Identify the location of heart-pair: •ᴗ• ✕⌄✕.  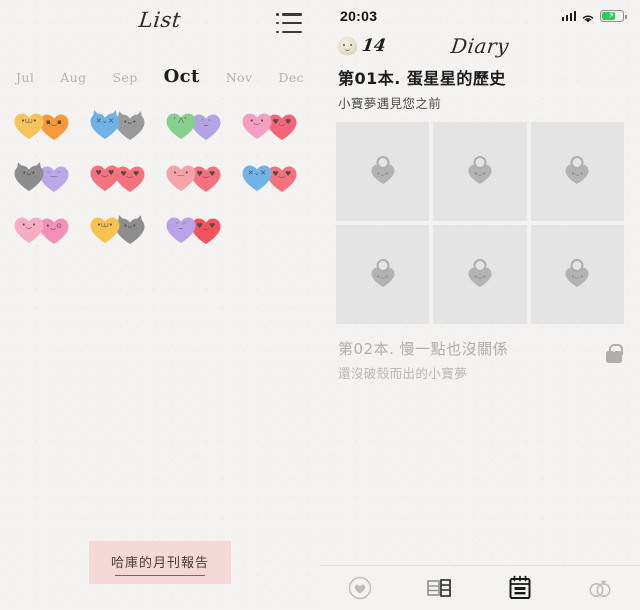
(122, 126).